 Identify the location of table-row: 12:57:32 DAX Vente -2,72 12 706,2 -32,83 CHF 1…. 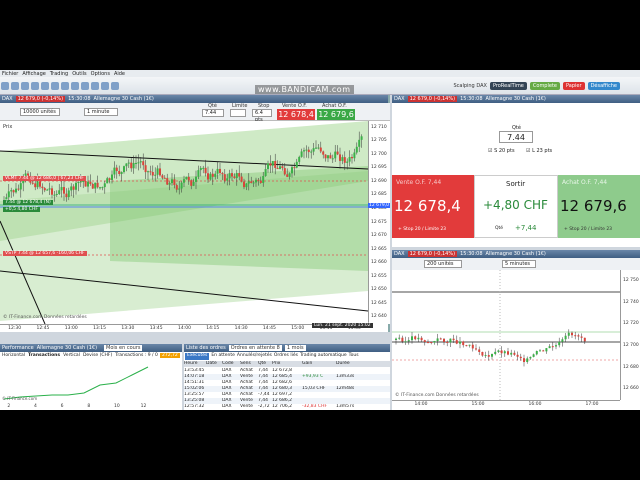
(287, 407).